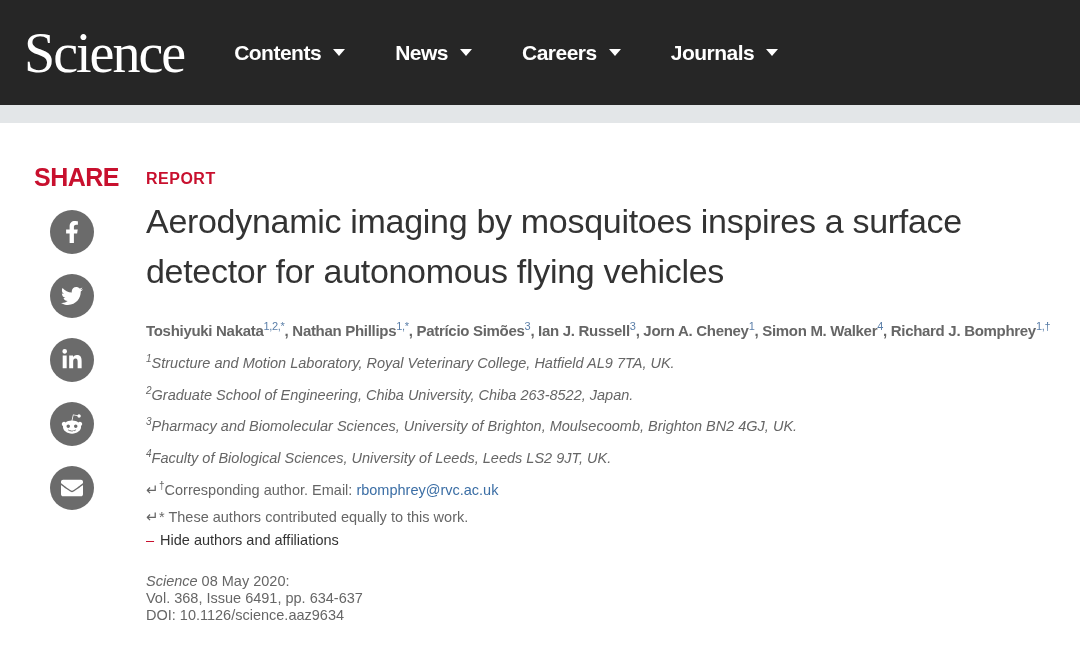  I want to click on share-twitter-button, so click(72, 296).